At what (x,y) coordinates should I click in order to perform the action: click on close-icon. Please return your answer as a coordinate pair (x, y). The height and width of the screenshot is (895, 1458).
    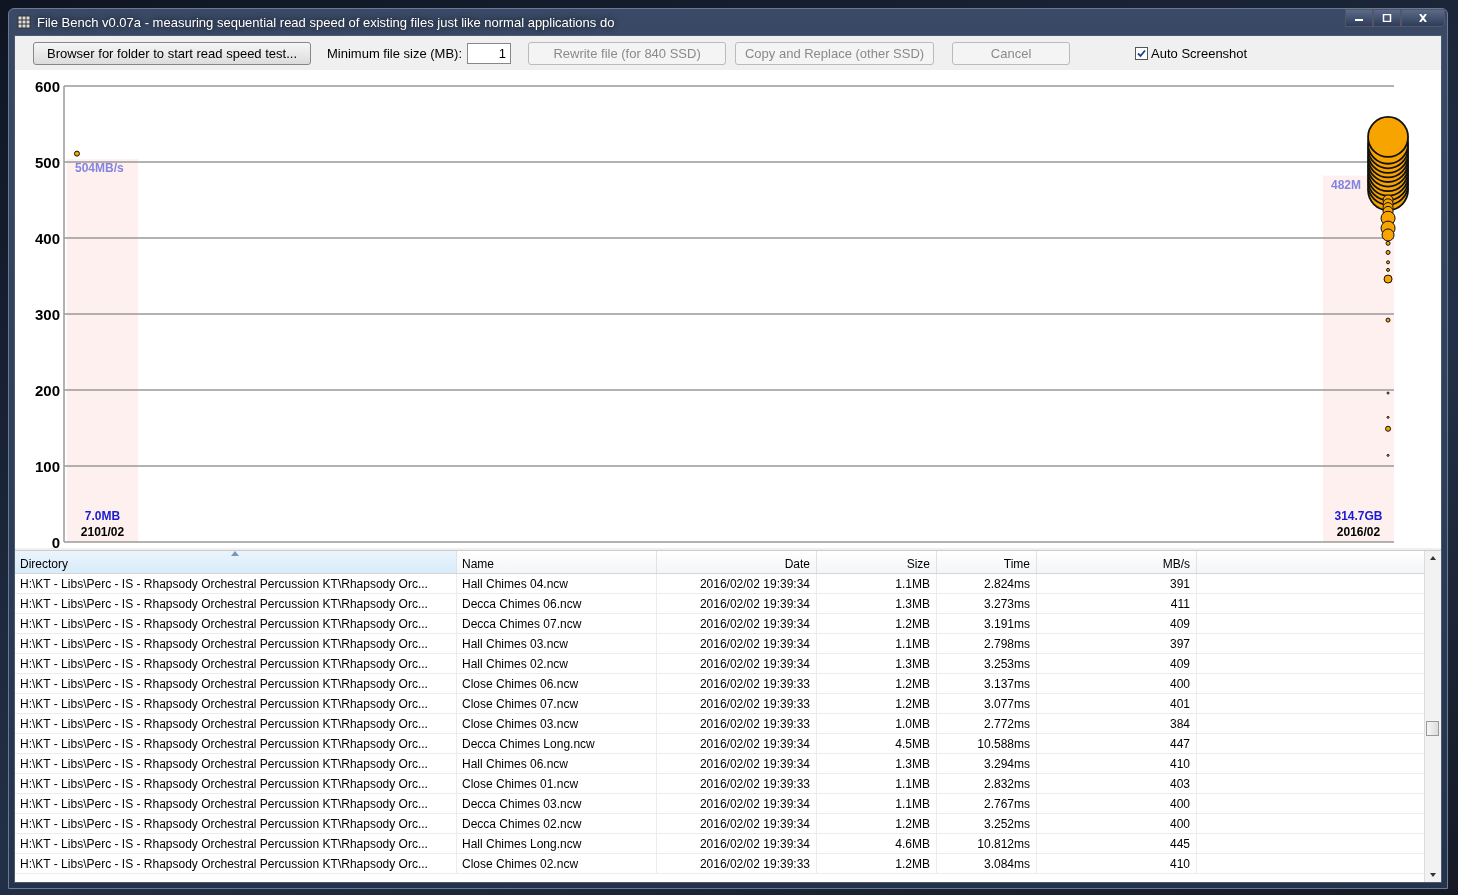
    Looking at the image, I should click on (1423, 18).